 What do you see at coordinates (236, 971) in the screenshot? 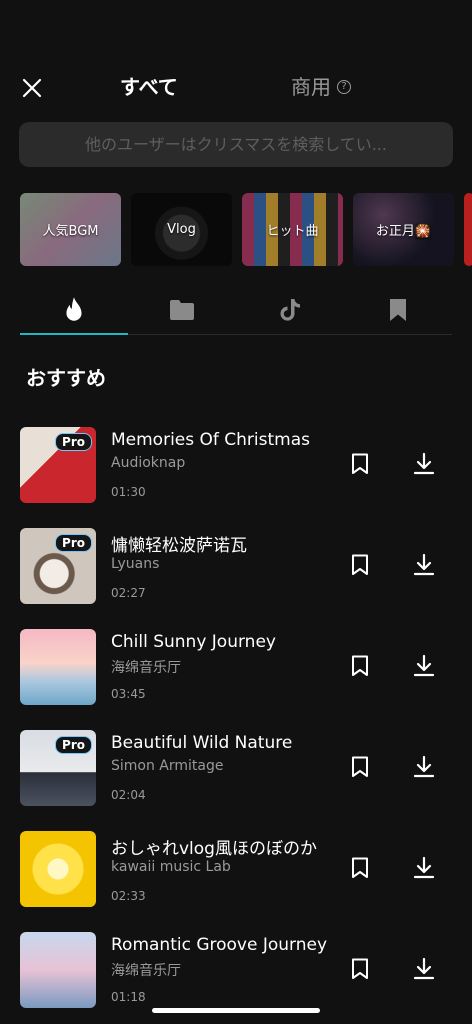
I see `track-row: Romantic Groove Journey 海绵音乐厅 01:18` at bounding box center [236, 971].